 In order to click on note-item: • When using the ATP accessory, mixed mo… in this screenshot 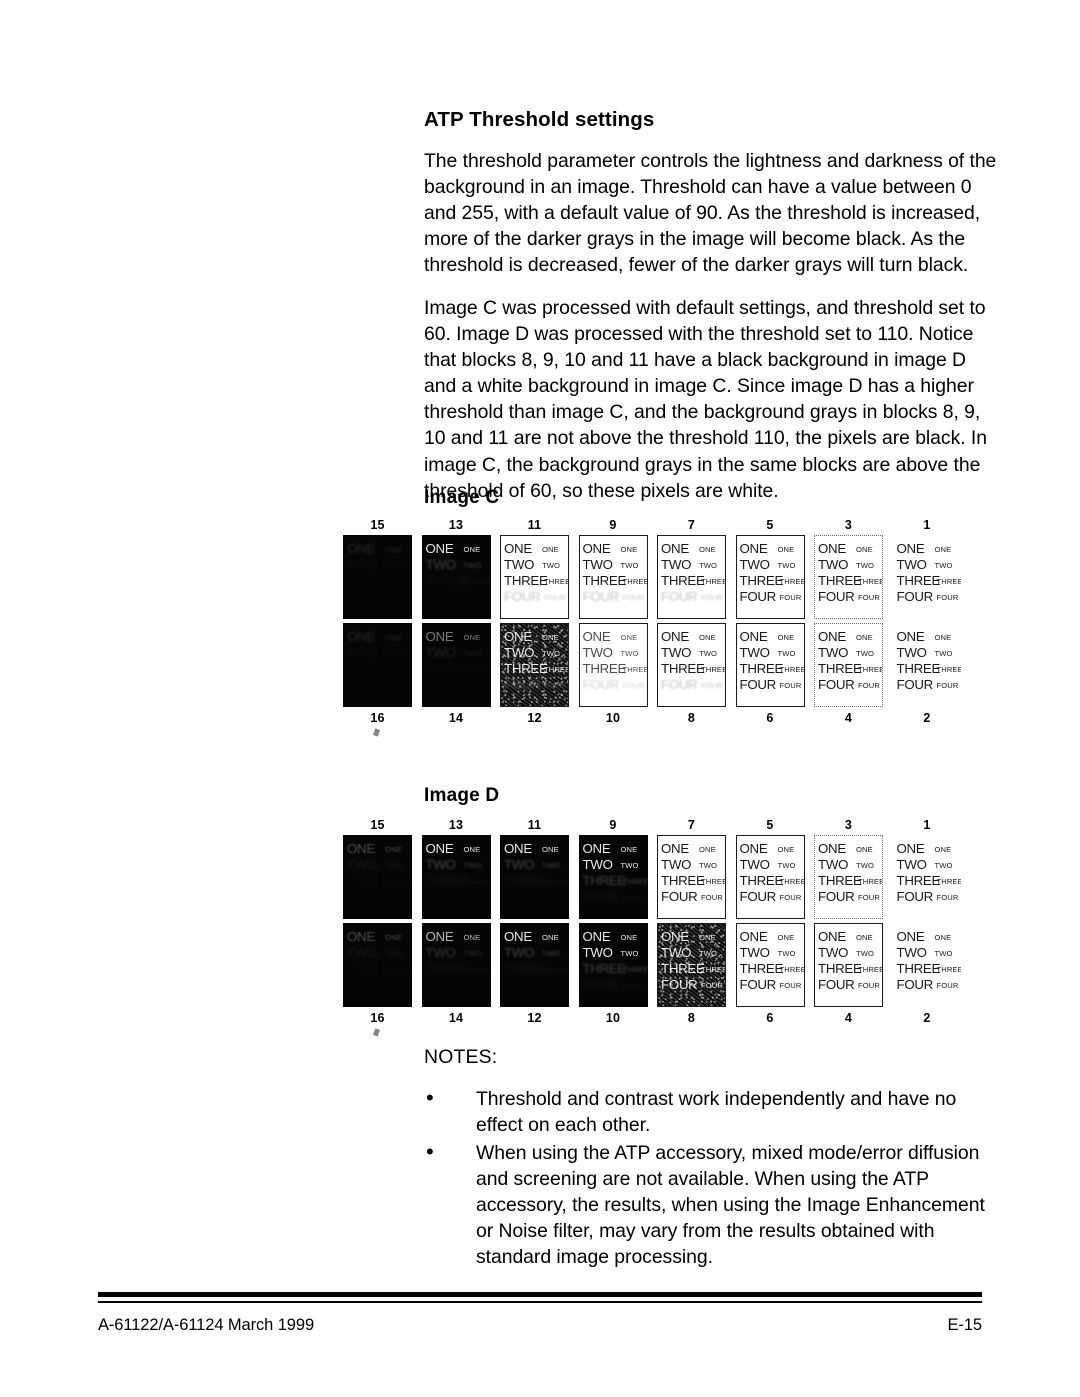, I will do `click(712, 1204)`.